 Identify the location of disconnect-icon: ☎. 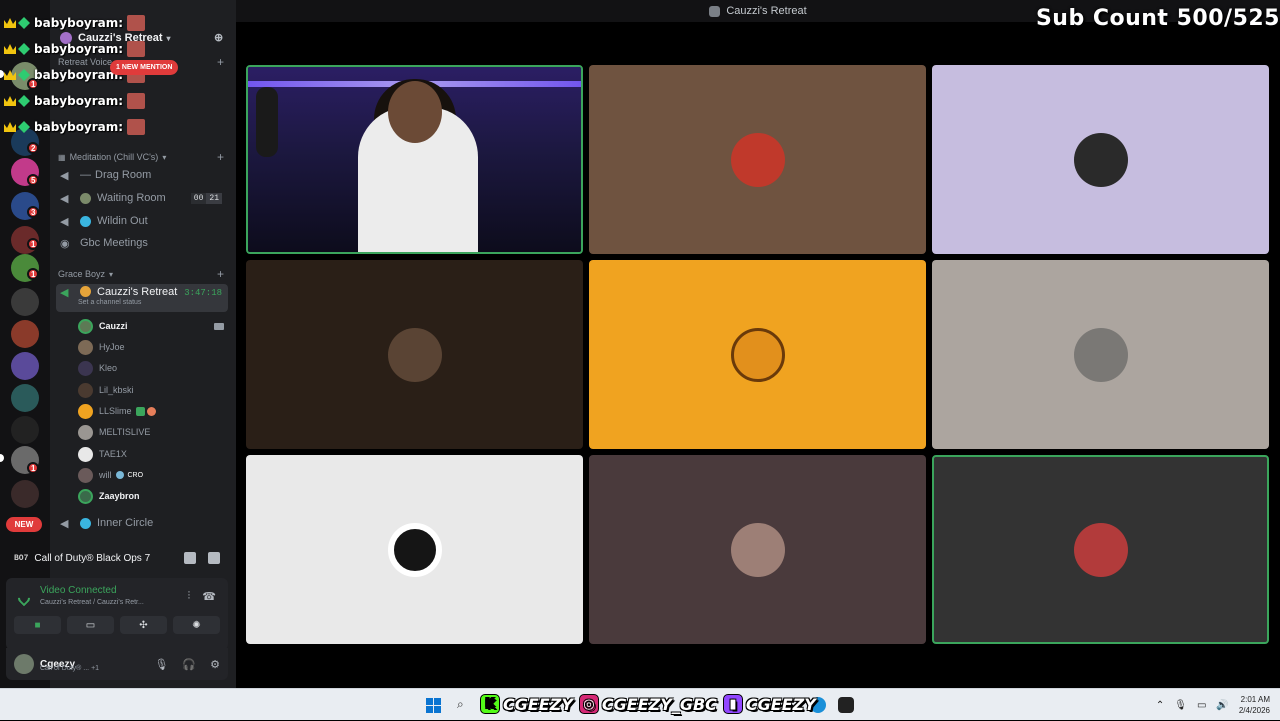
(209, 596).